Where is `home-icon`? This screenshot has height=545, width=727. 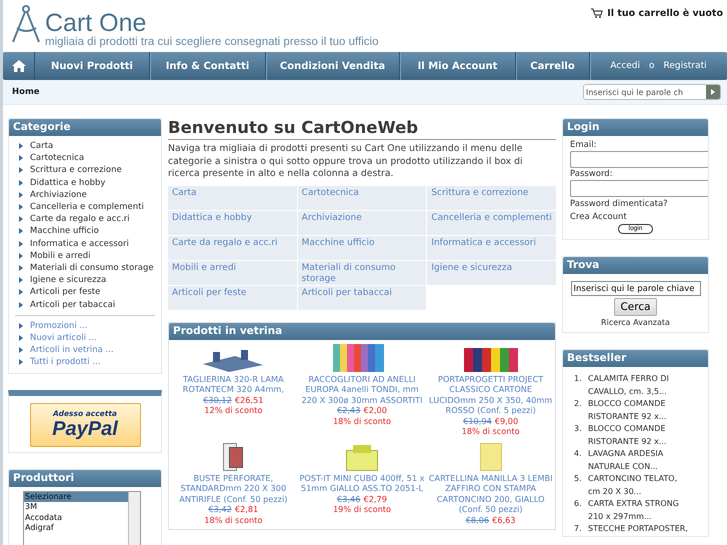
home-icon is located at coordinates (19, 66).